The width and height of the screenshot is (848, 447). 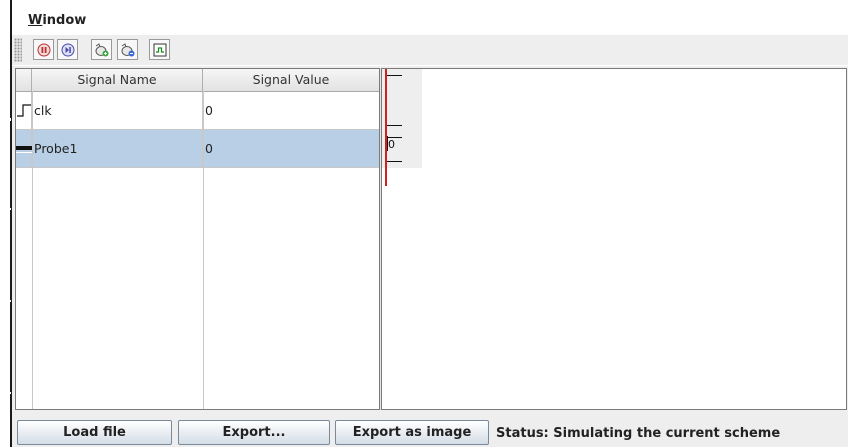 What do you see at coordinates (430, 50) in the screenshot?
I see `toolbar` at bounding box center [430, 50].